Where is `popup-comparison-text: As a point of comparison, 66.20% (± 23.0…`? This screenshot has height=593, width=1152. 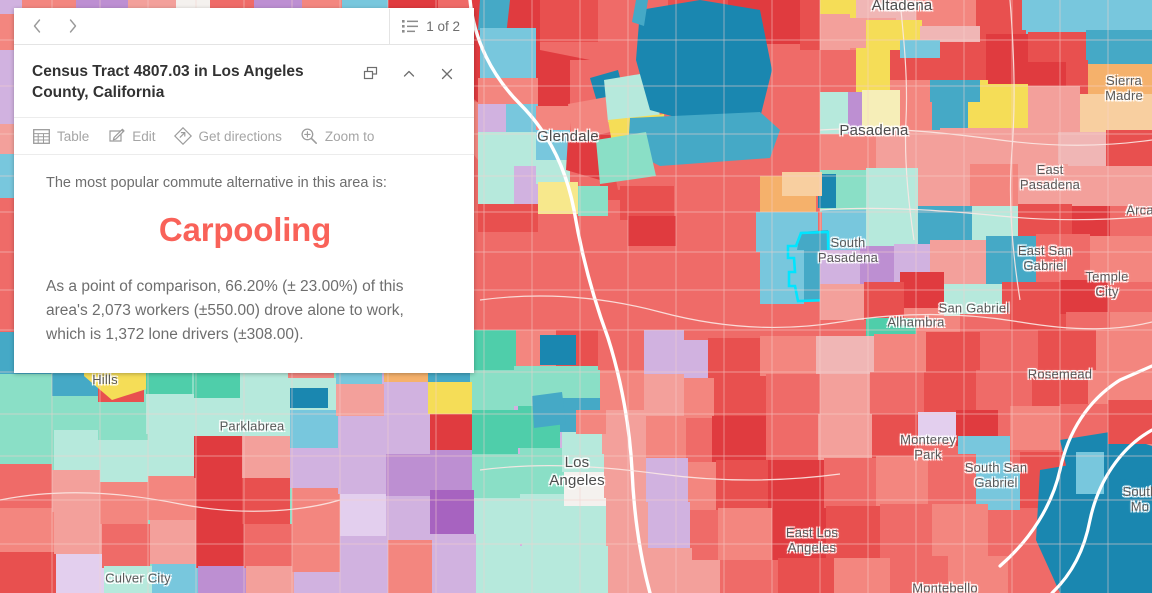 popup-comparison-text: As a point of comparison, 66.20% (± 23.0… is located at coordinates (225, 310).